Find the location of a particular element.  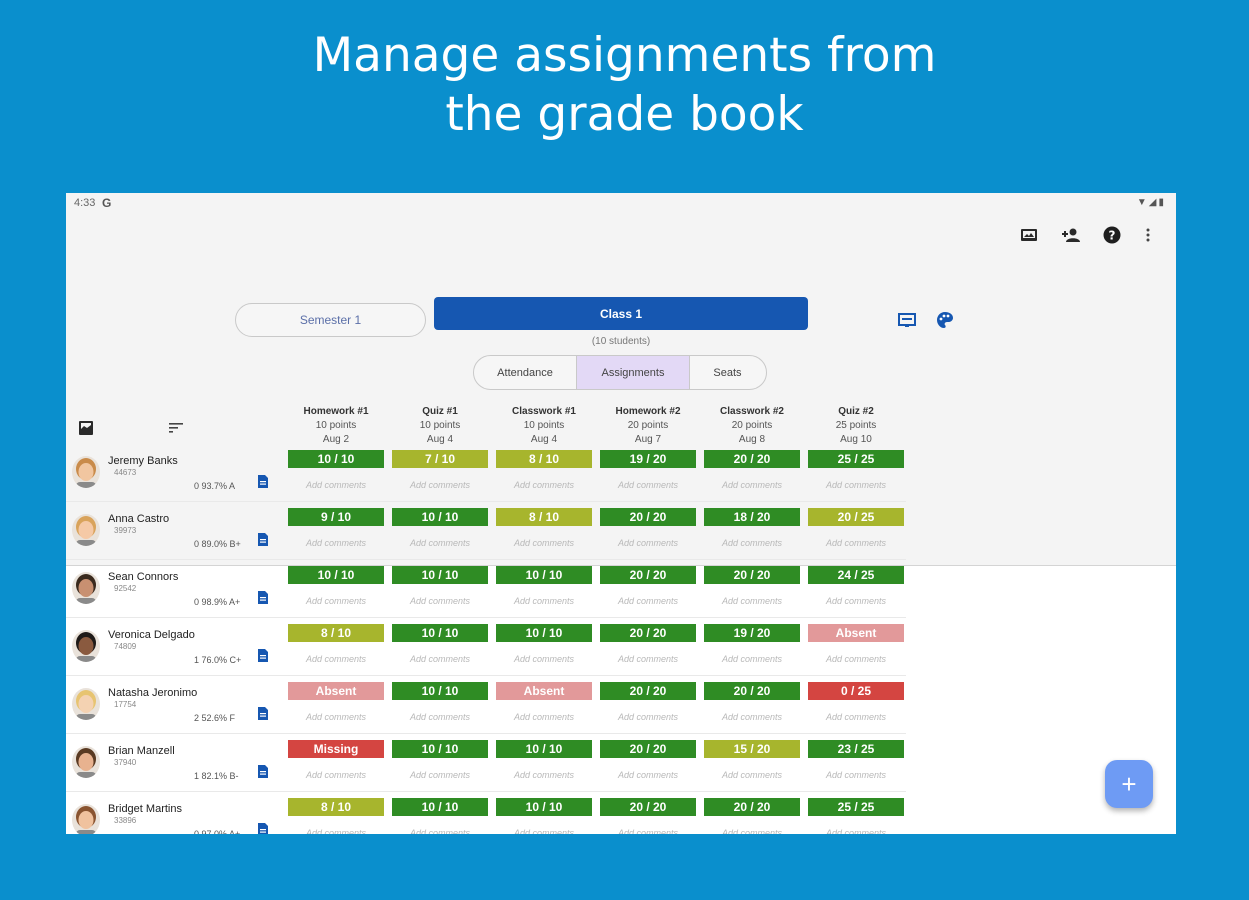

assignment-column-header: Quiz #1 10 points Aug 4 is located at coordinates (440, 426).